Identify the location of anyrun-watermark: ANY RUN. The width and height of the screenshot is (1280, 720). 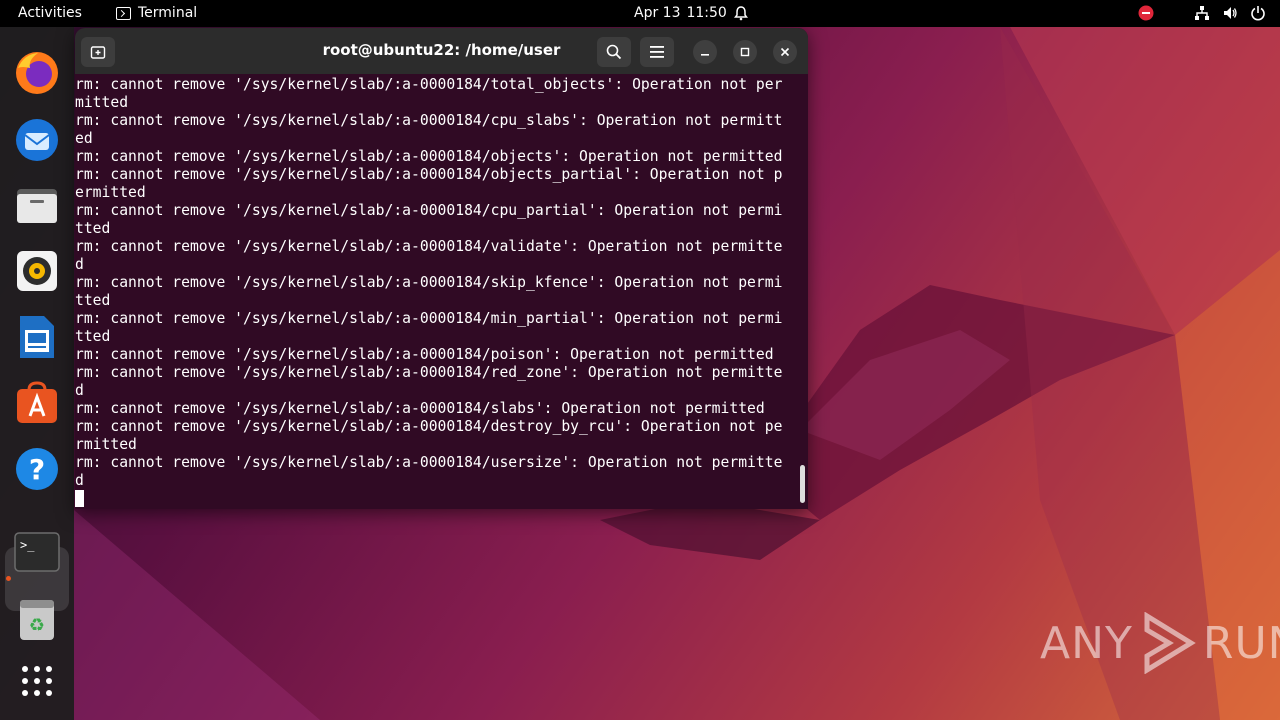
(1160, 643).